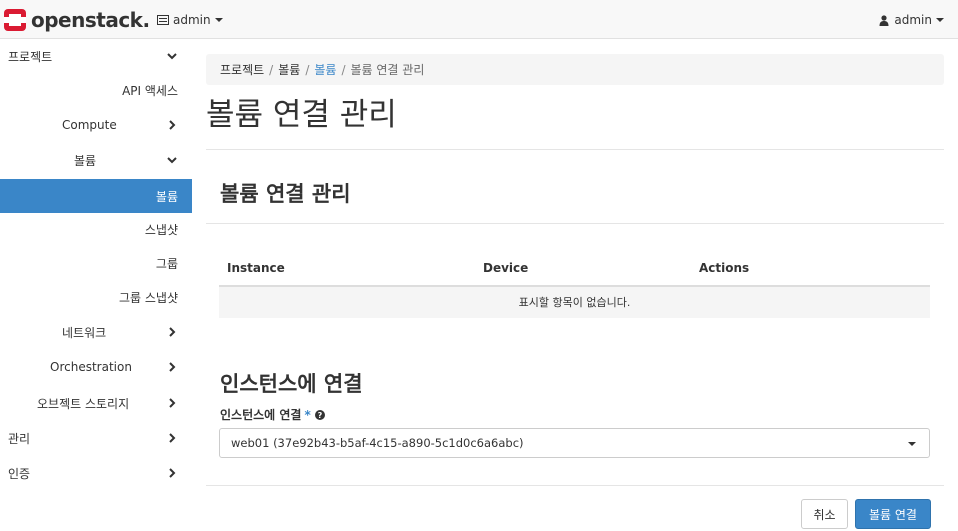 The image size is (958, 531). I want to click on table-header-row: Instance Device Actions, so click(574, 270).